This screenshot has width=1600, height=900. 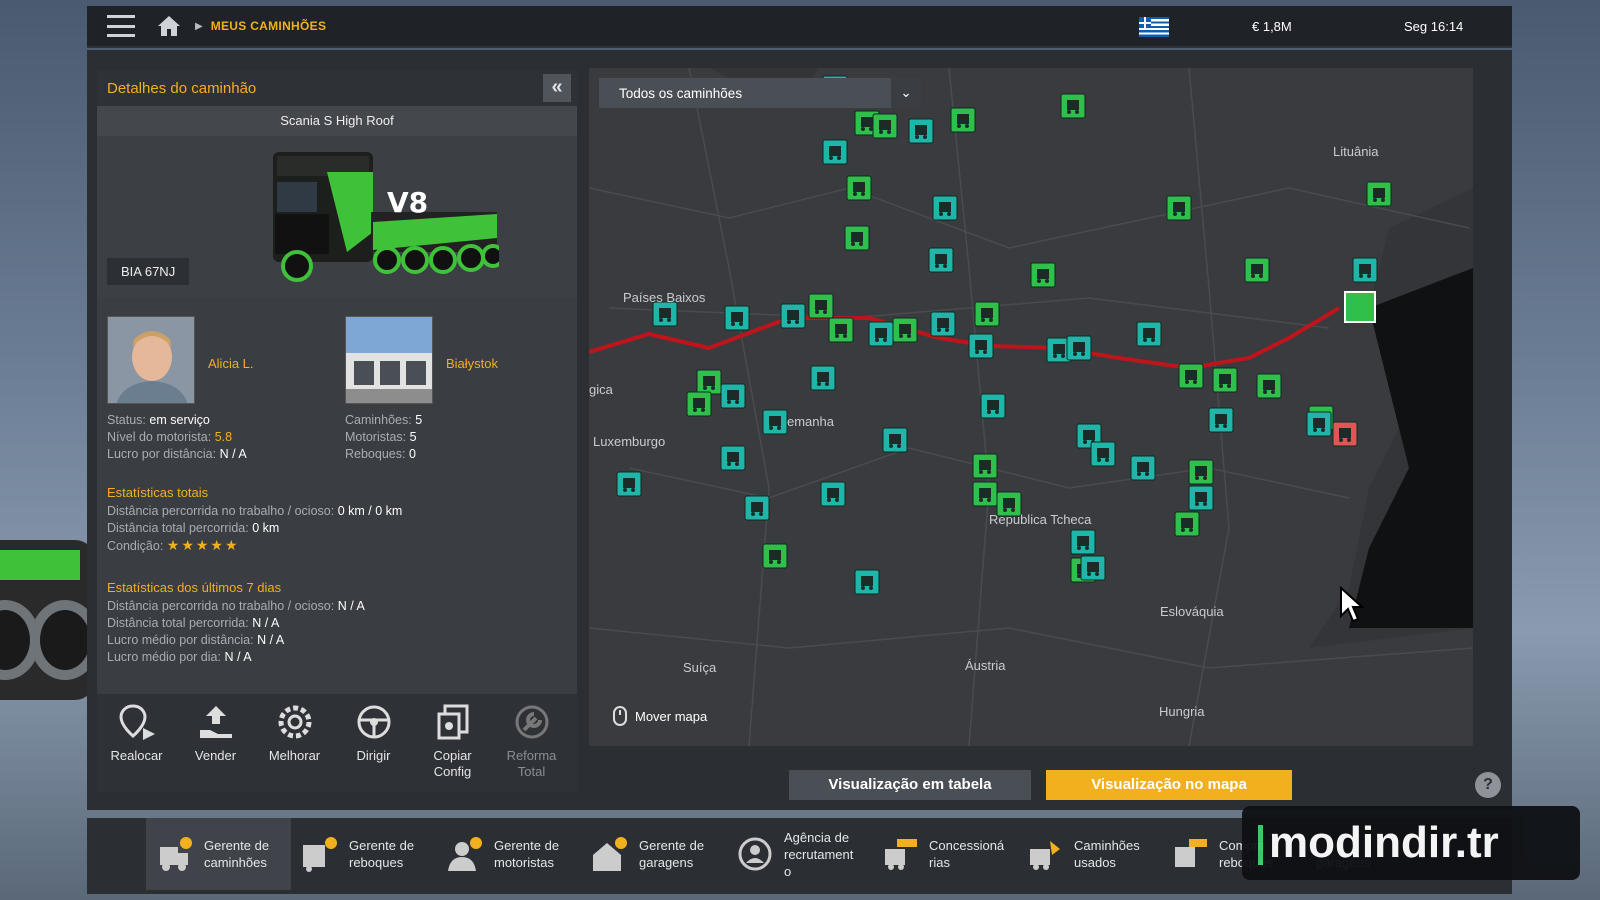 What do you see at coordinates (1192, 611) in the screenshot?
I see `country-label: Eslováquia` at bounding box center [1192, 611].